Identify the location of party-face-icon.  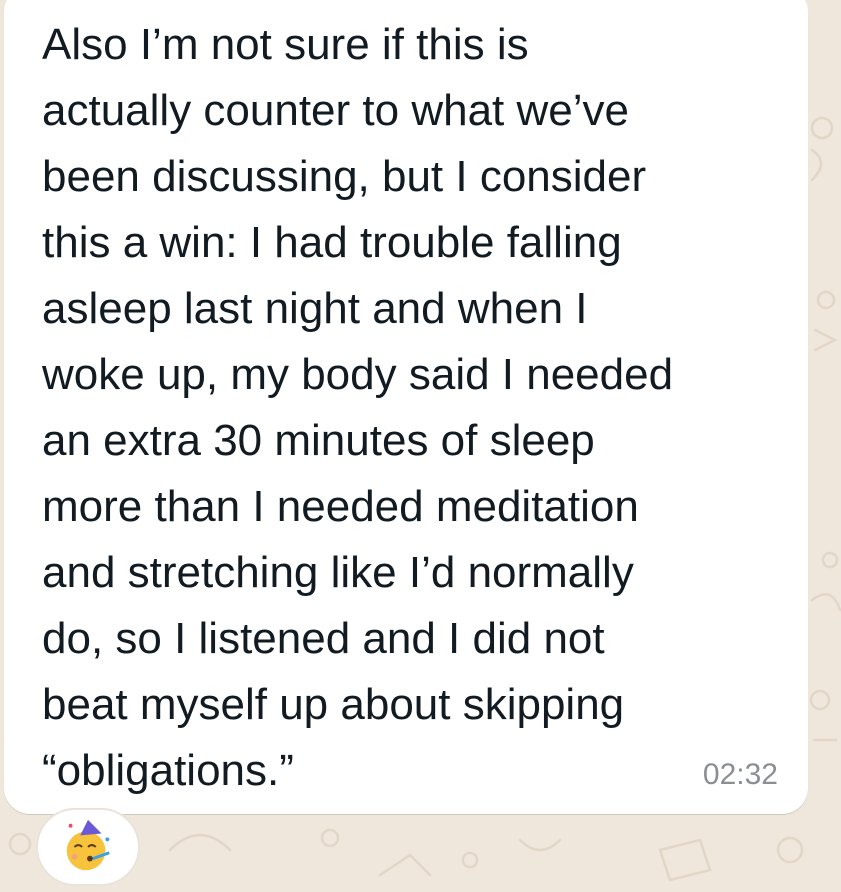
(88, 845).